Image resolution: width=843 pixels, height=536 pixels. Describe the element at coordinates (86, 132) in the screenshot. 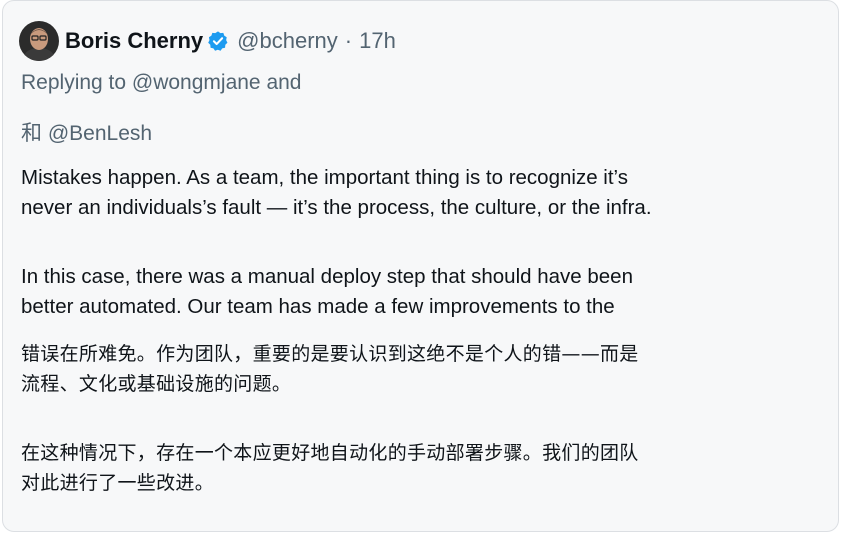

I see `replying-to-line-continued: 和 @BenLesh` at that location.